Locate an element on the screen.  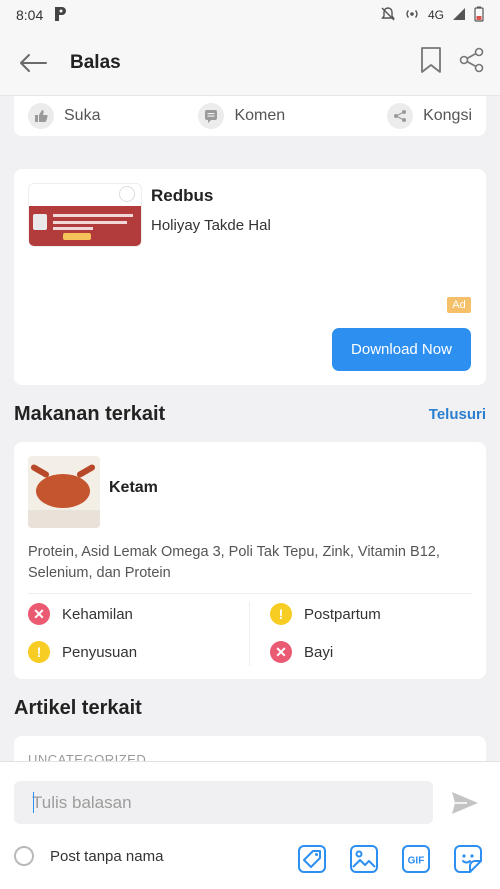
back-button is located at coordinates (33, 63).